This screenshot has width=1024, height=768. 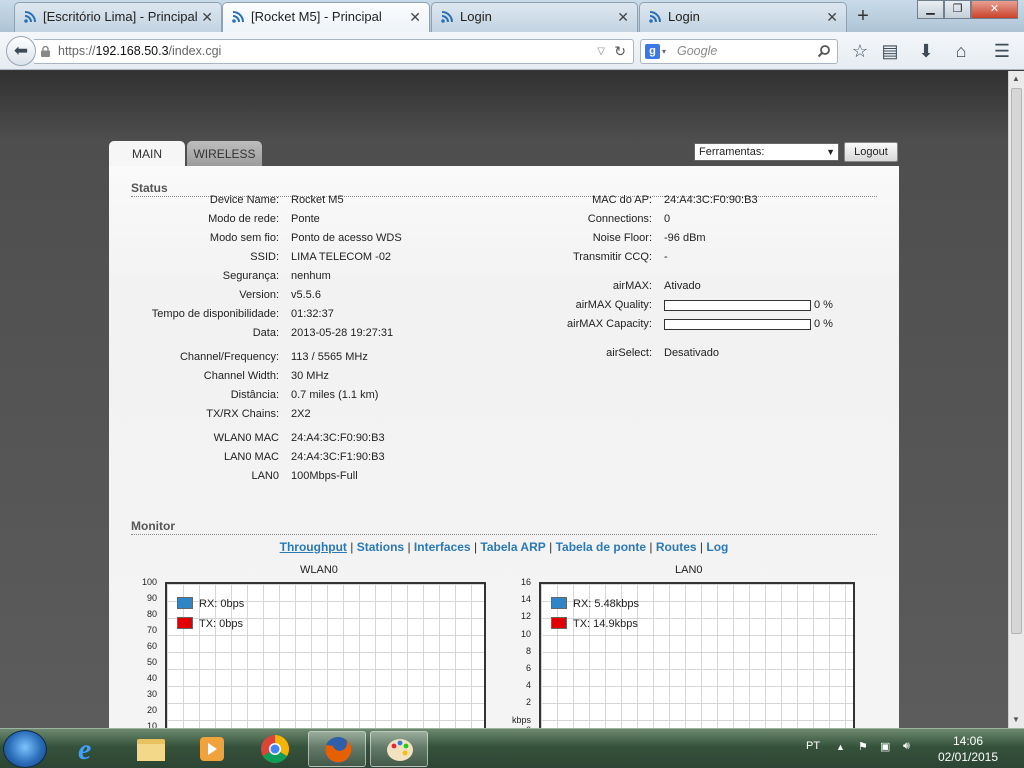 What do you see at coordinates (860, 51) in the screenshot?
I see `bookmark-star-icon: ☆` at bounding box center [860, 51].